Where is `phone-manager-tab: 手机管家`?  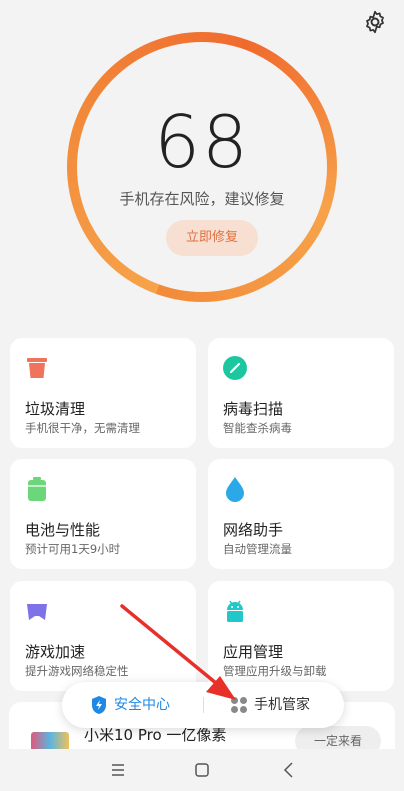
phone-manager-tab: 手机管家 is located at coordinates (270, 705).